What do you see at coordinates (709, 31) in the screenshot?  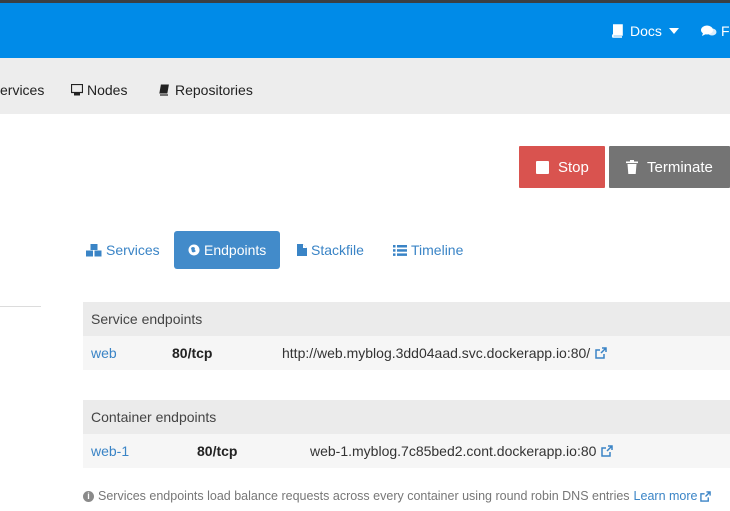 I see `comments-icon` at bounding box center [709, 31].